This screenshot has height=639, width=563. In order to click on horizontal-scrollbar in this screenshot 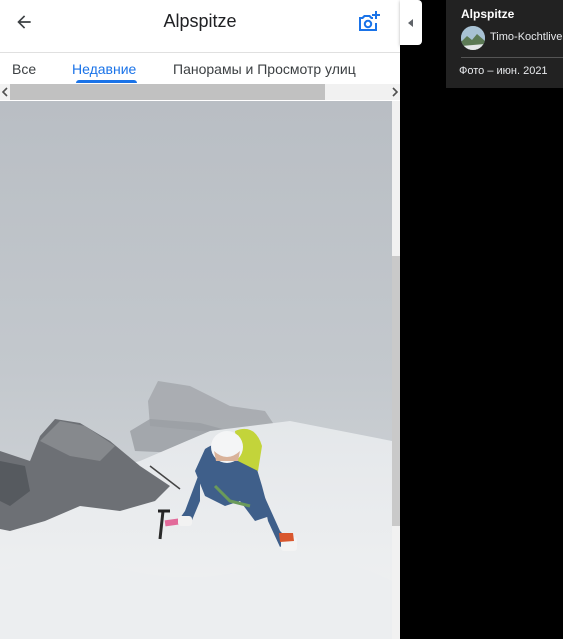, I will do `click(200, 92)`.